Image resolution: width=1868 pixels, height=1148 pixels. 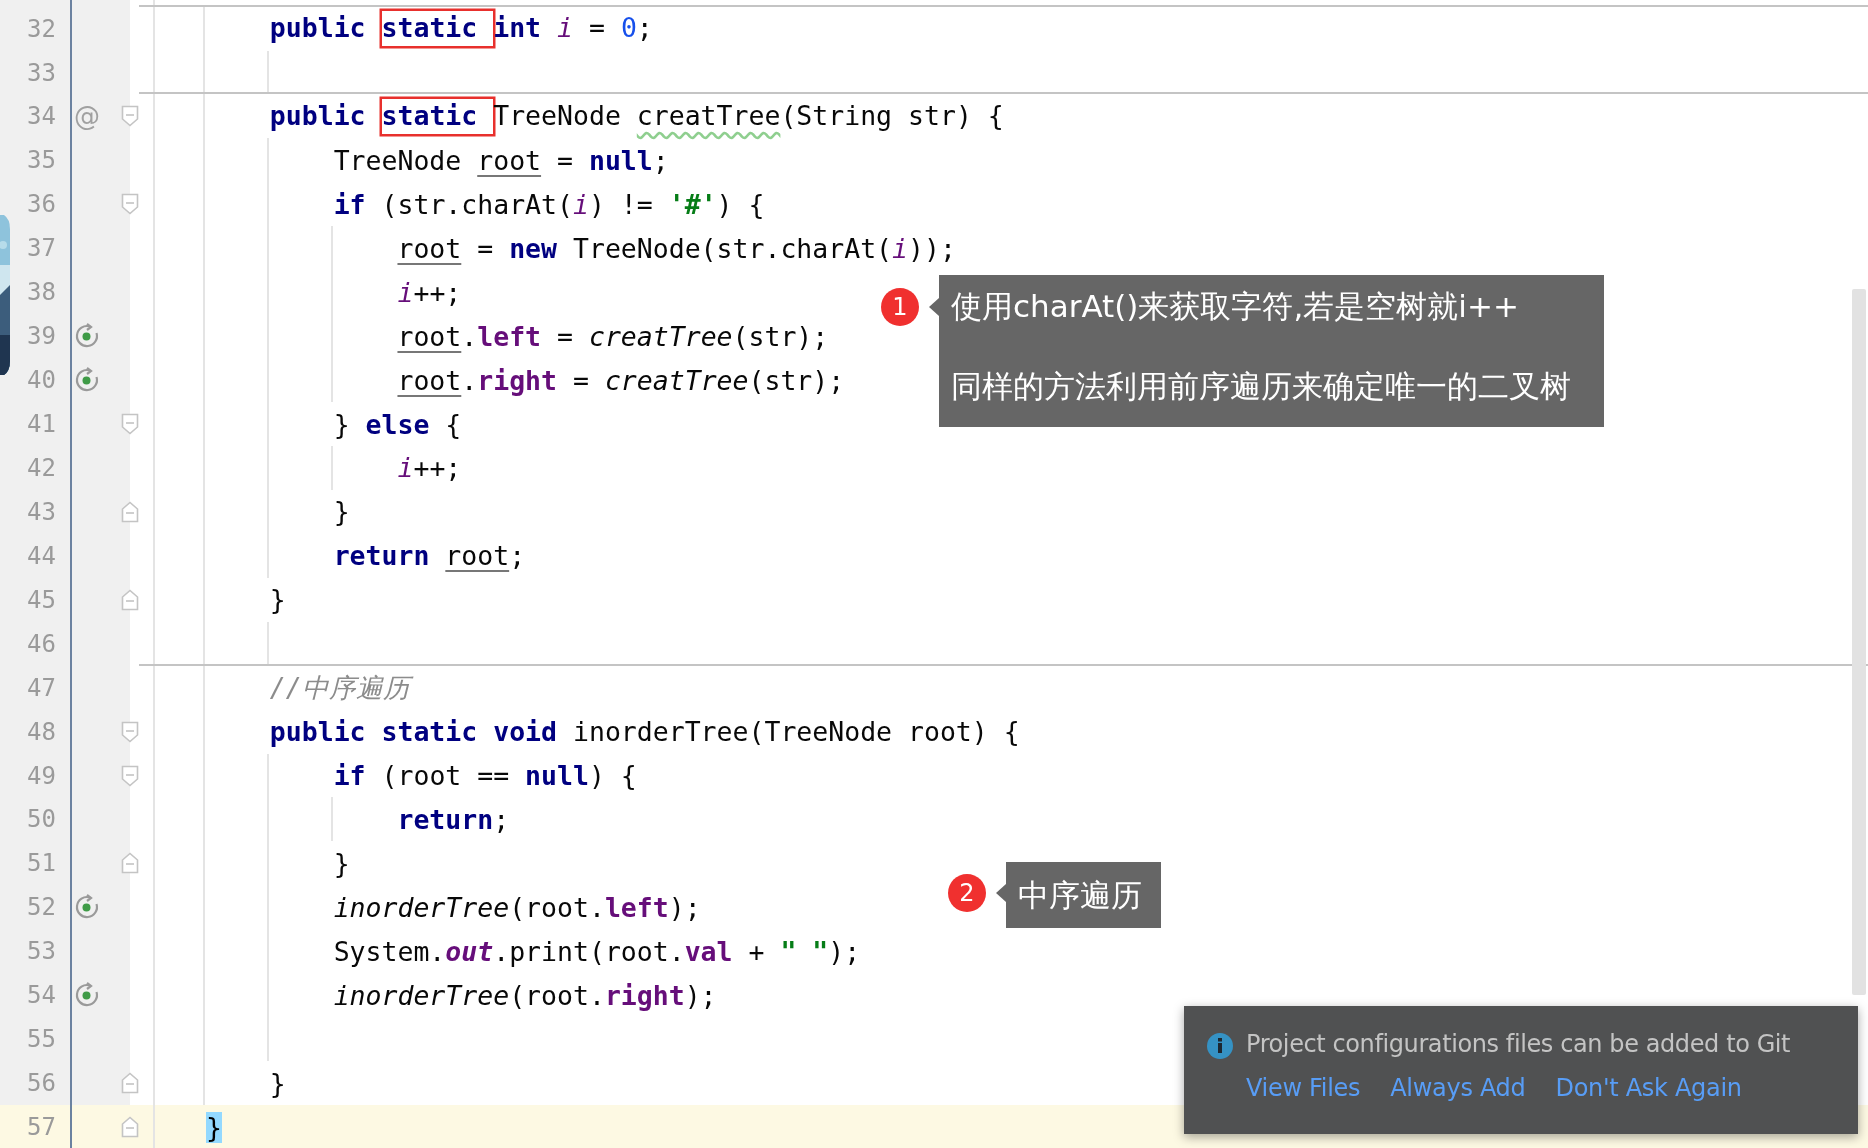 What do you see at coordinates (41, 995) in the screenshot?
I see `line-number: 54` at bounding box center [41, 995].